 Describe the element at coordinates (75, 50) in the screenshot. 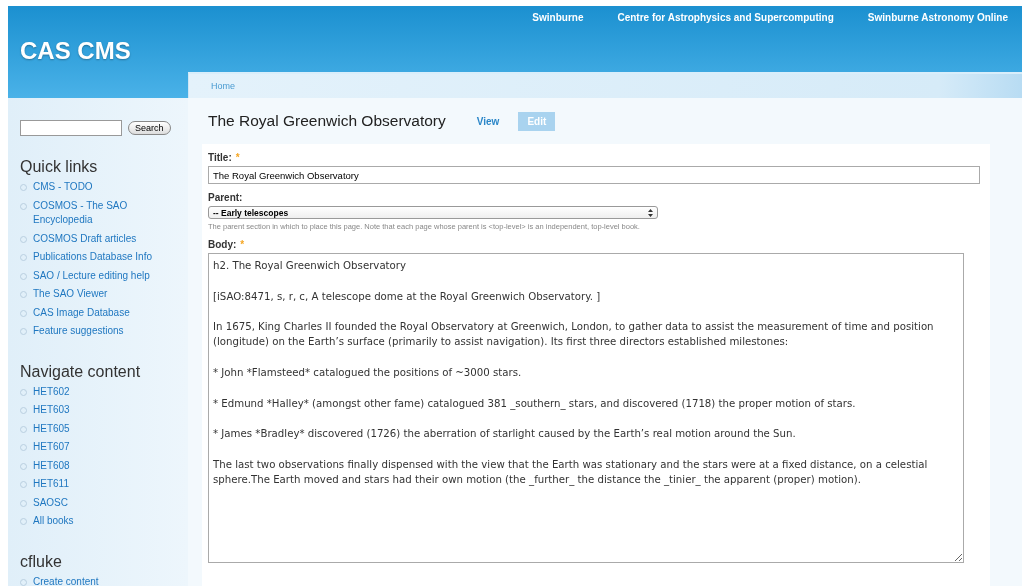

I see `site-name: CAS CMS` at that location.